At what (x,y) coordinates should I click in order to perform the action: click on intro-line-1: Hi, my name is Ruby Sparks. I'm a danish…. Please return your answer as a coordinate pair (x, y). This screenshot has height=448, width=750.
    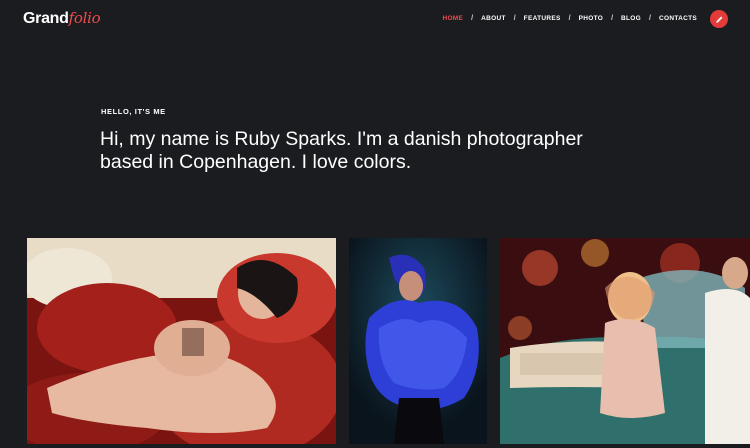
    Looking at the image, I should click on (341, 139).